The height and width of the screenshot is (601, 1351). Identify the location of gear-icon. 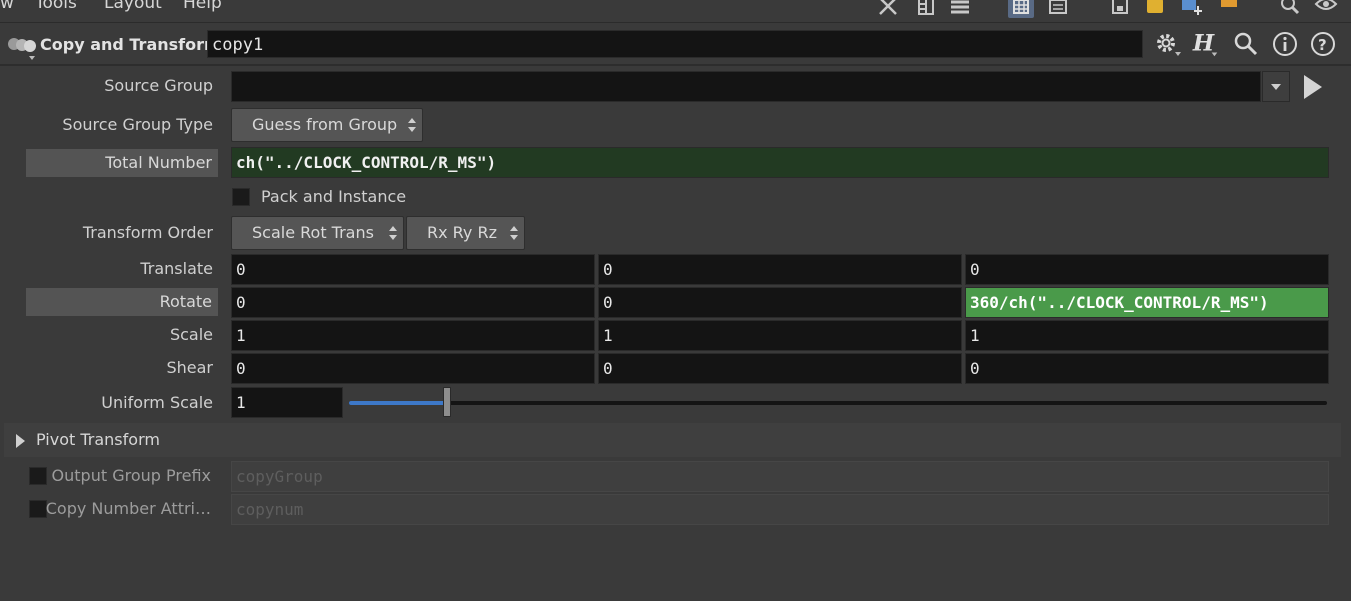
(1167, 44).